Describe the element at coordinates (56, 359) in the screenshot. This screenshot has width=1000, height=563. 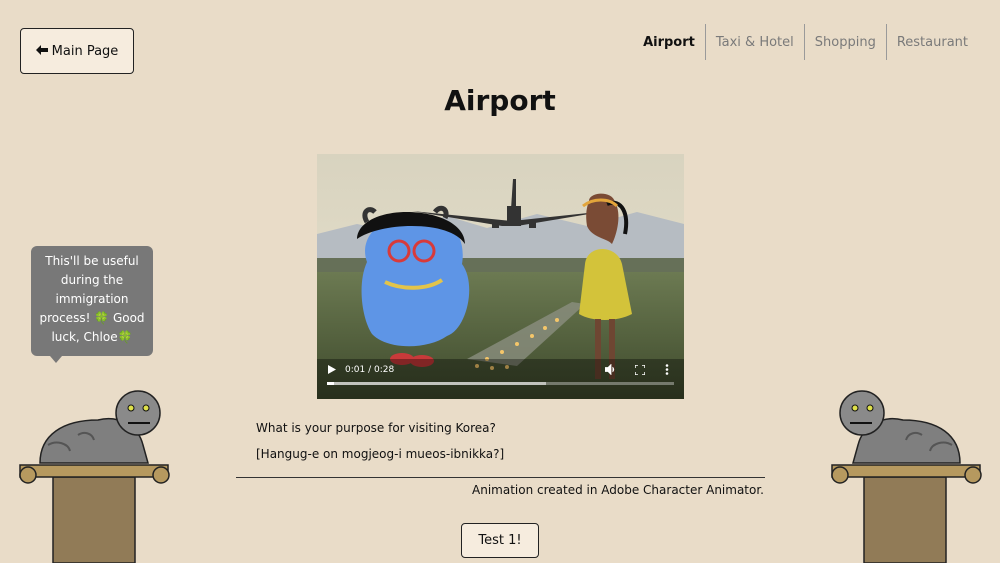
I see `speech-bubble-tail` at that location.